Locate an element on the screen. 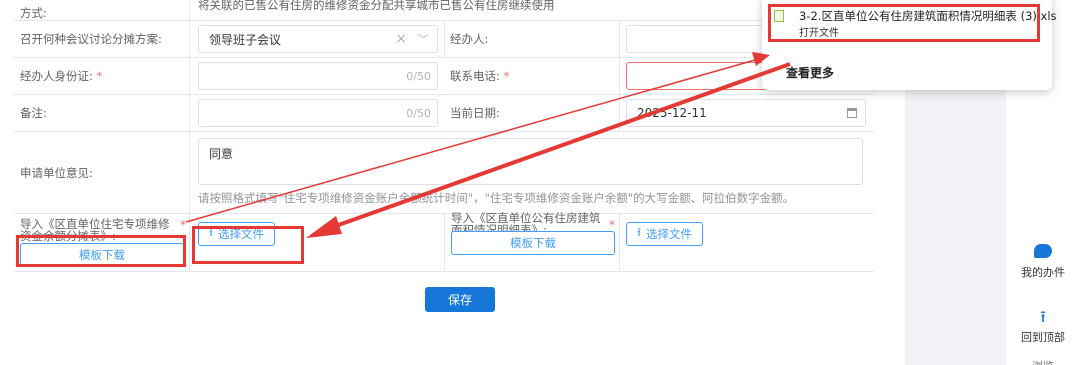 The image size is (1080, 365). opinion-label-cell: 申请单位意见: is located at coordinates (102, 172).